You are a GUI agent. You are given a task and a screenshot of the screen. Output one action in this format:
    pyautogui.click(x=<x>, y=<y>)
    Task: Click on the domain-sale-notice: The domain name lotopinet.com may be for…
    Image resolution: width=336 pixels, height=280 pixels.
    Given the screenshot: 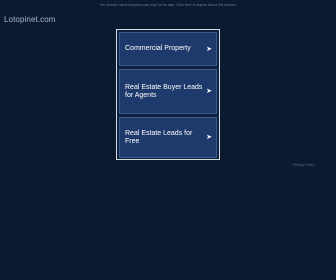 What is the action you would take?
    pyautogui.click(x=168, y=5)
    